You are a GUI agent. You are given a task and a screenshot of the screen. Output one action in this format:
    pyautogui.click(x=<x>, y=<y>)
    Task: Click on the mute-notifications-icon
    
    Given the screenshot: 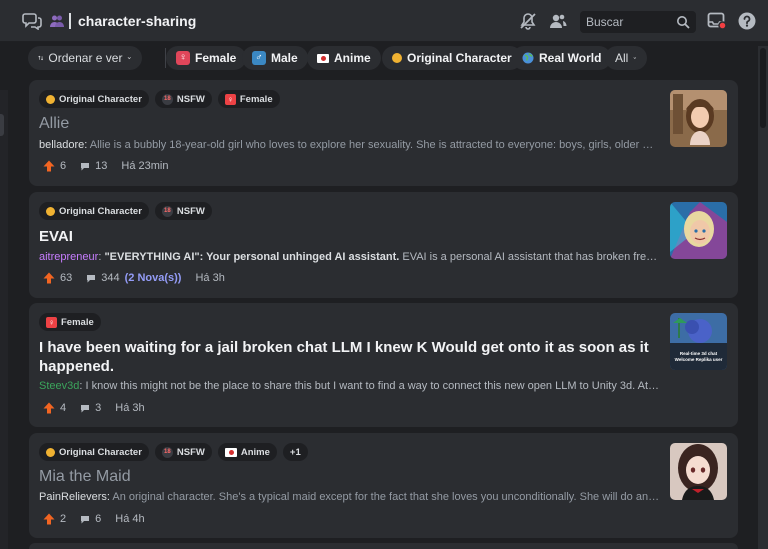 What is the action you would take?
    pyautogui.click(x=528, y=21)
    